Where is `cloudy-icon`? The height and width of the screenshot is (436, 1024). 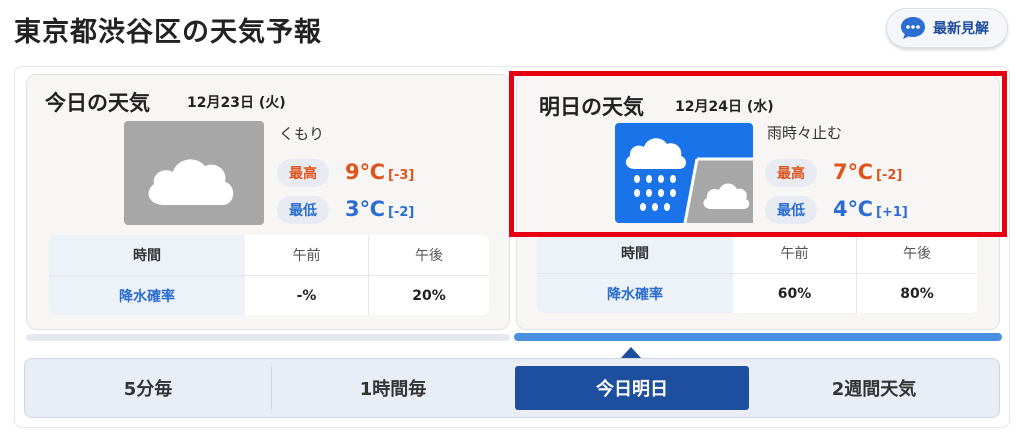
cloudy-icon is located at coordinates (194, 173).